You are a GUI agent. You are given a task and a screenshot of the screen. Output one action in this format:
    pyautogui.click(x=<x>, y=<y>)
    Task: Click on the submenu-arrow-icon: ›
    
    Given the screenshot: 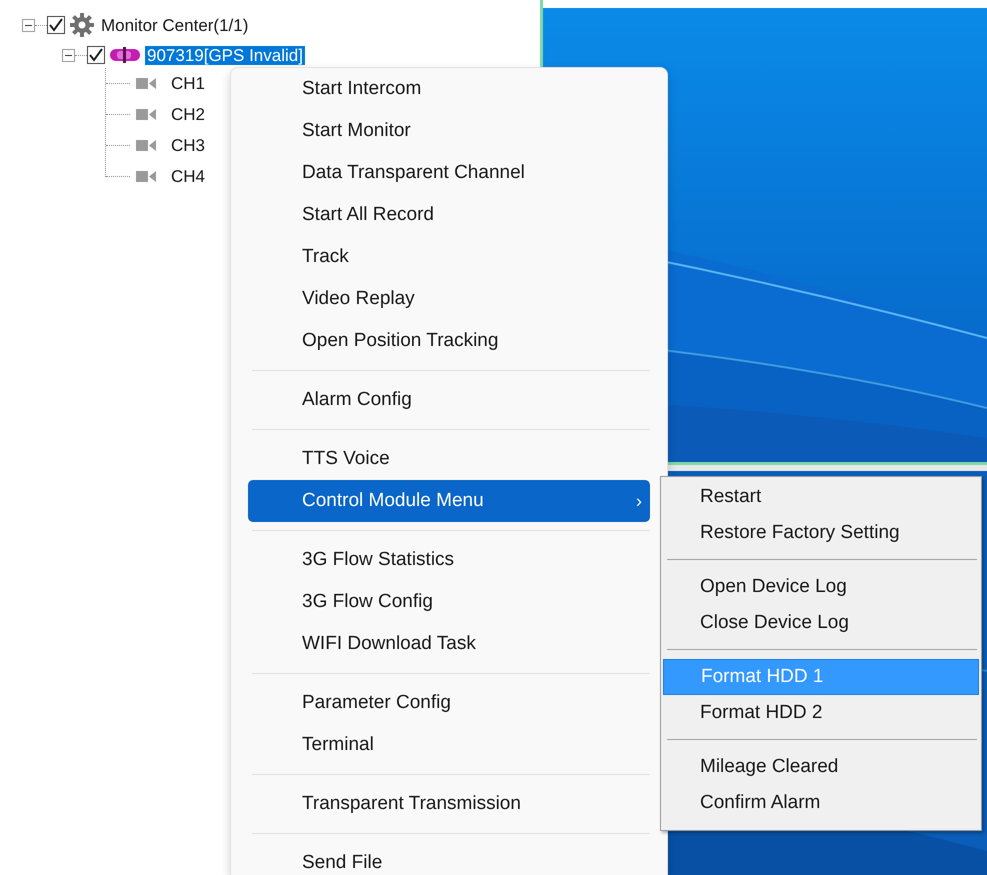 What is the action you would take?
    pyautogui.click(x=639, y=501)
    